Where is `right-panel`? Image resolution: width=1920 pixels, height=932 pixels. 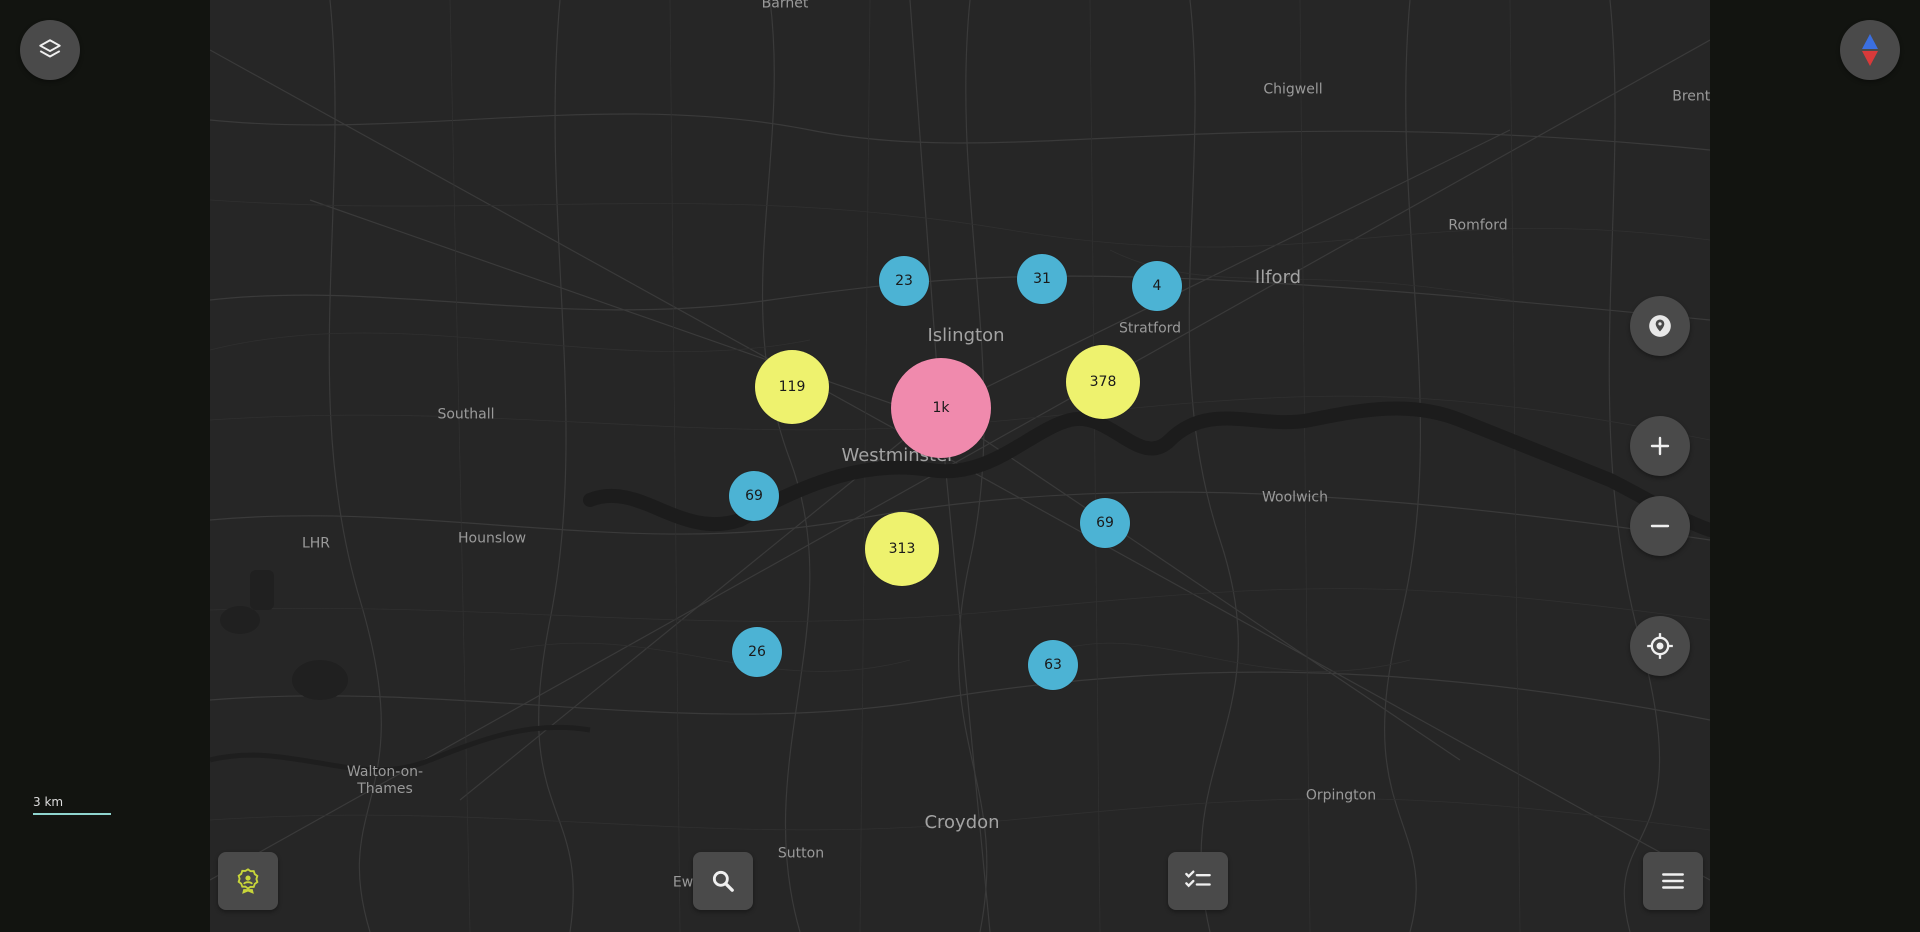
right-panel is located at coordinates (1815, 466).